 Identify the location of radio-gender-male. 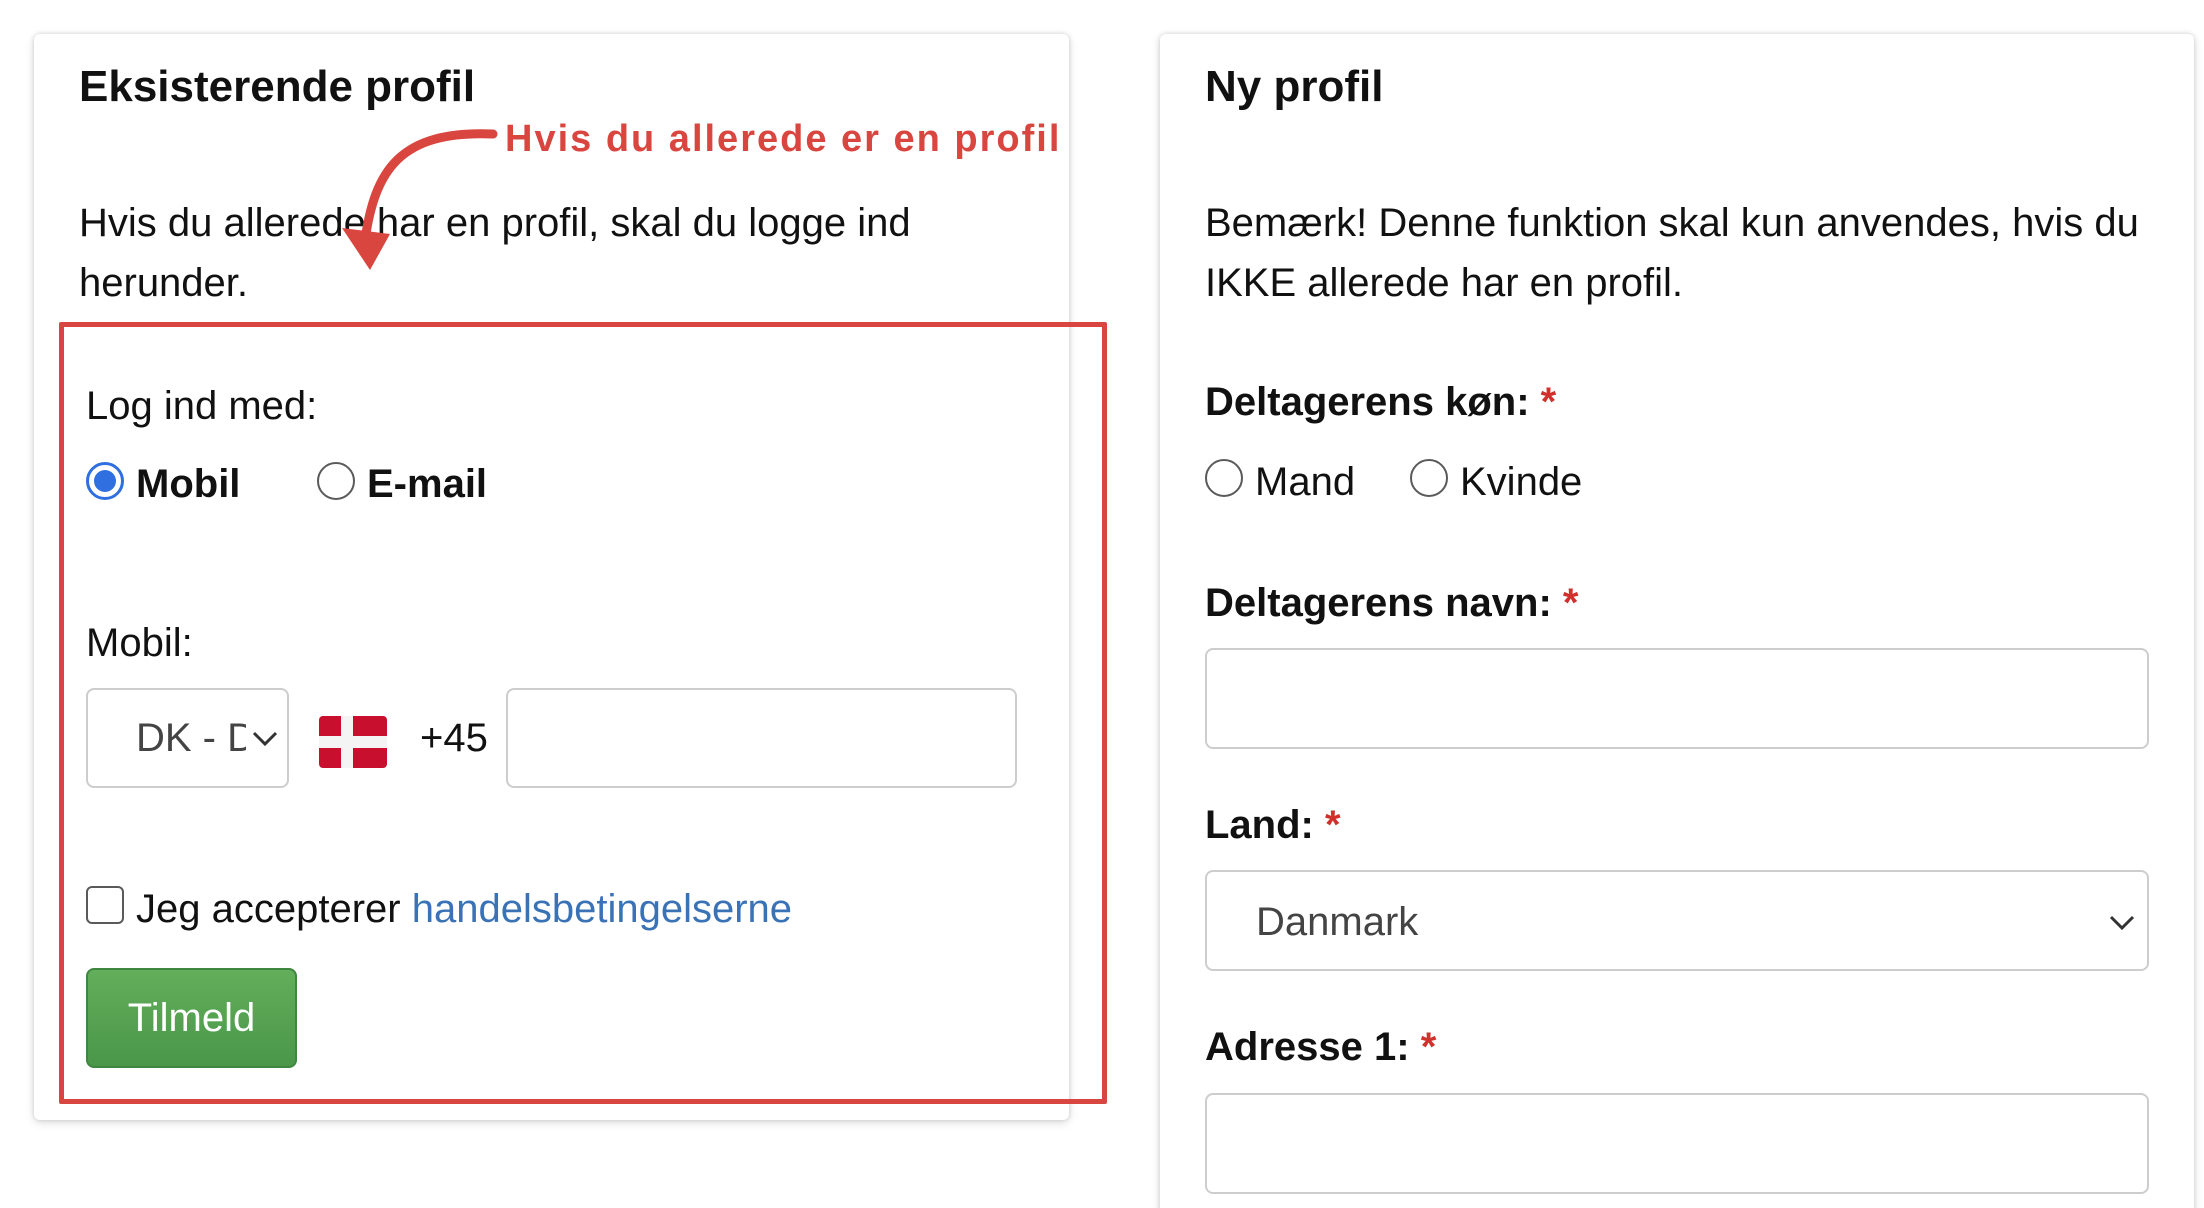
(1224, 478).